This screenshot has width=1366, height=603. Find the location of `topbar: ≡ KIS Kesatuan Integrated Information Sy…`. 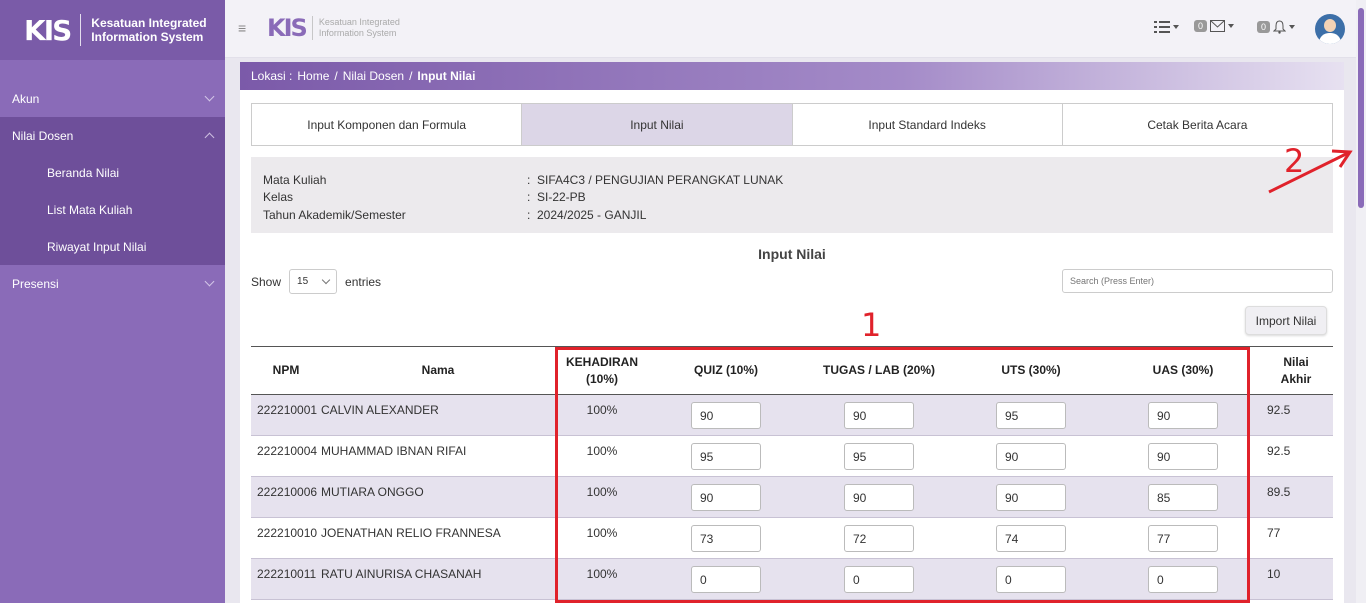

topbar: ≡ KIS Kesatuan Integrated Information Sy… is located at coordinates (790, 29).